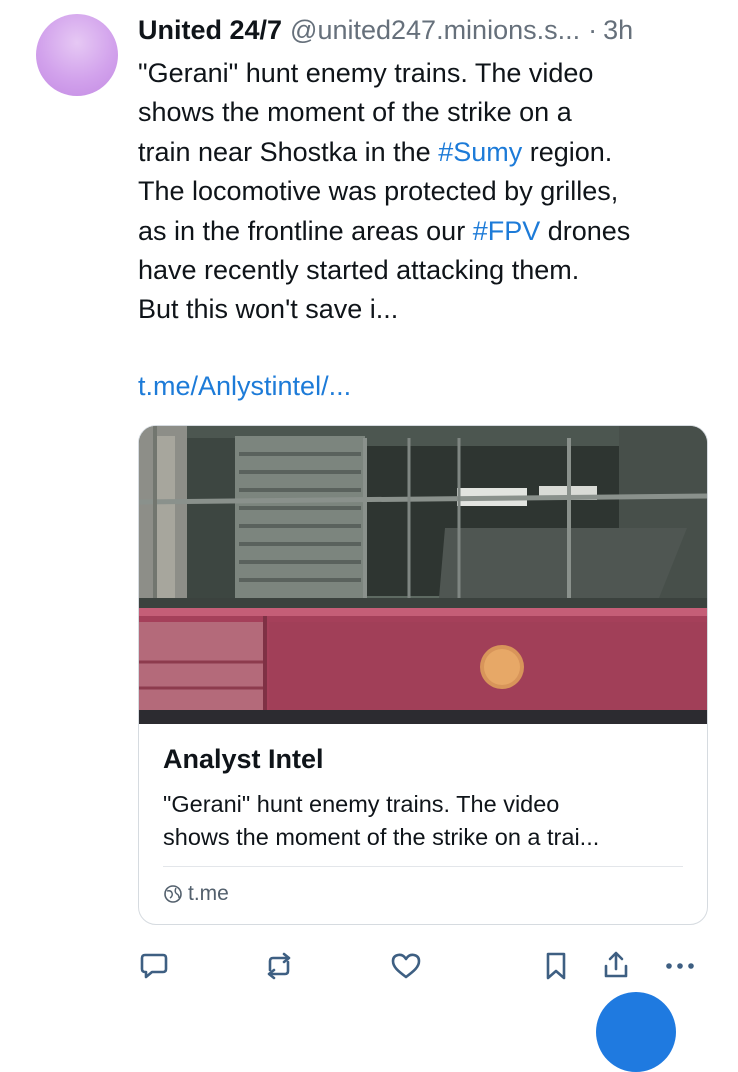 This screenshot has width=738, height=1072. Describe the element at coordinates (361, 804) in the screenshot. I see `card-description-line: "Gerani" hunt enemy trains. The video` at that location.